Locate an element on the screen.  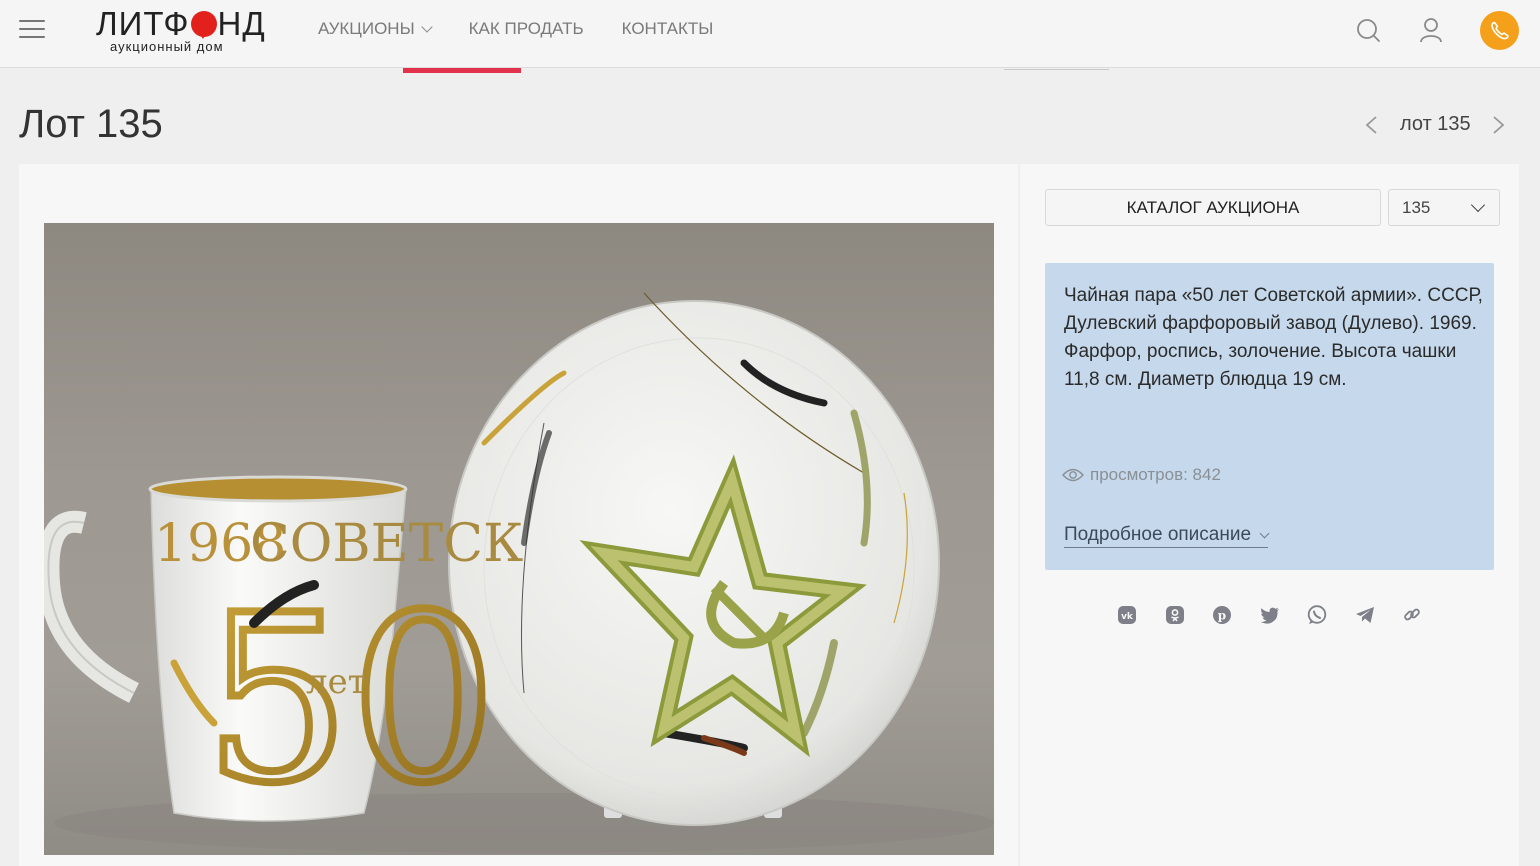
logo-subtitle: аукционный дом is located at coordinates (167, 46).